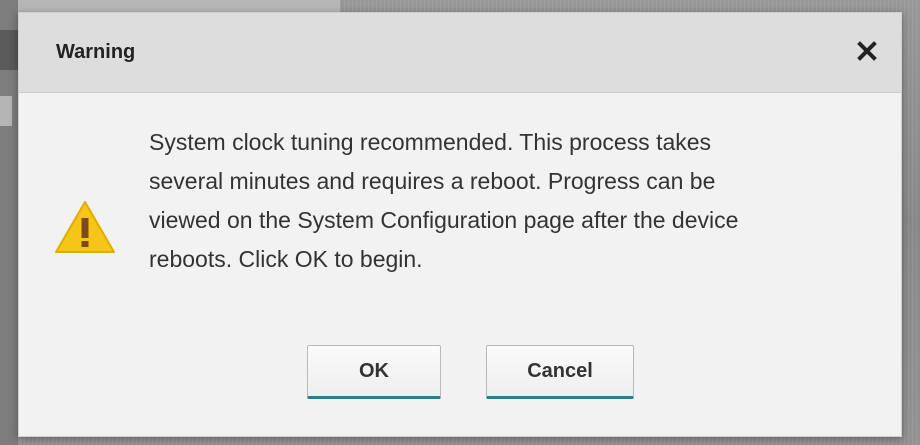 This screenshot has width=920, height=445. What do you see at coordinates (85, 227) in the screenshot?
I see `warning-icon` at bounding box center [85, 227].